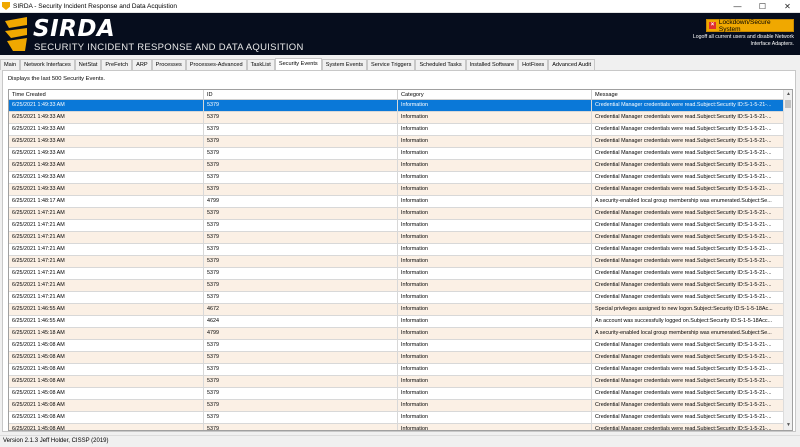 The width and height of the screenshot is (800, 447). What do you see at coordinates (788, 94) in the screenshot?
I see `scroll-up-icon: ▲` at bounding box center [788, 94].